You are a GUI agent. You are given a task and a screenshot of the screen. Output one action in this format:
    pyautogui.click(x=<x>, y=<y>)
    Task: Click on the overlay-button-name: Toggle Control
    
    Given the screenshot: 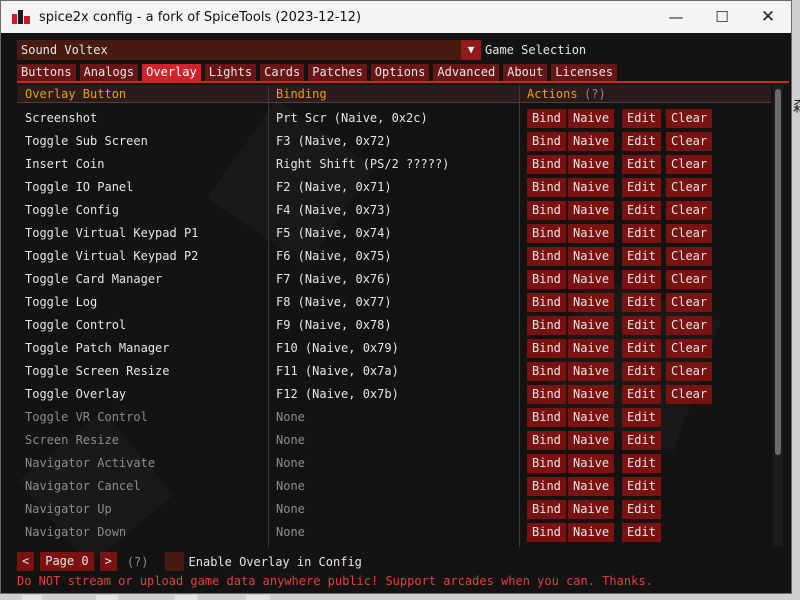 What is the action you would take?
    pyautogui.click(x=76, y=325)
    